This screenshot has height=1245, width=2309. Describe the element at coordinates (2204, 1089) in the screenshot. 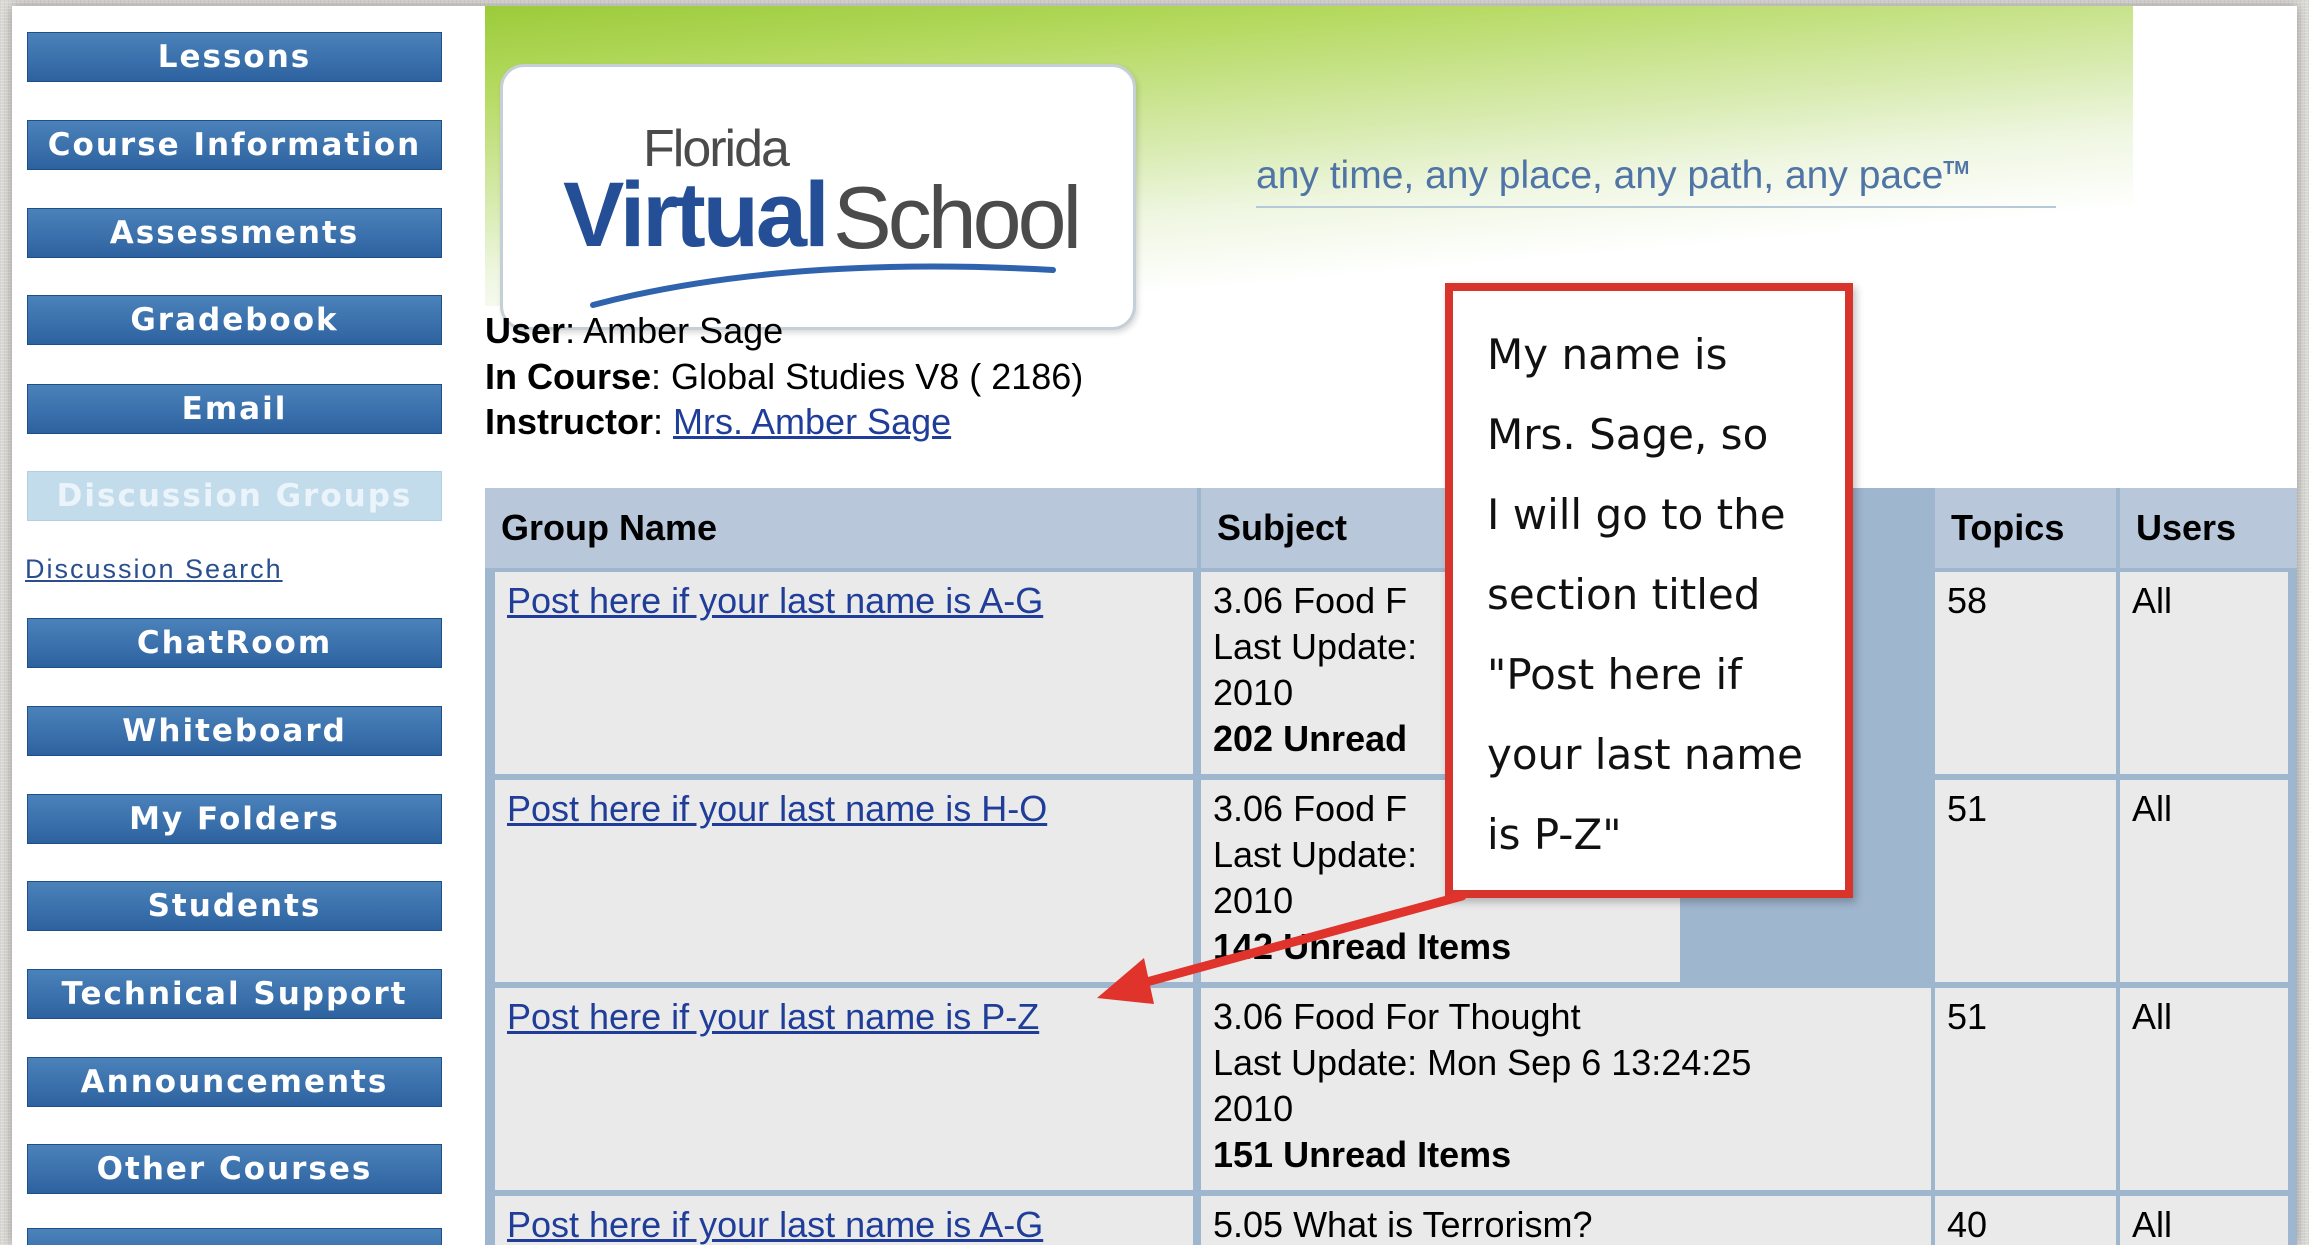

I see `table-row-3-users: All` at that location.